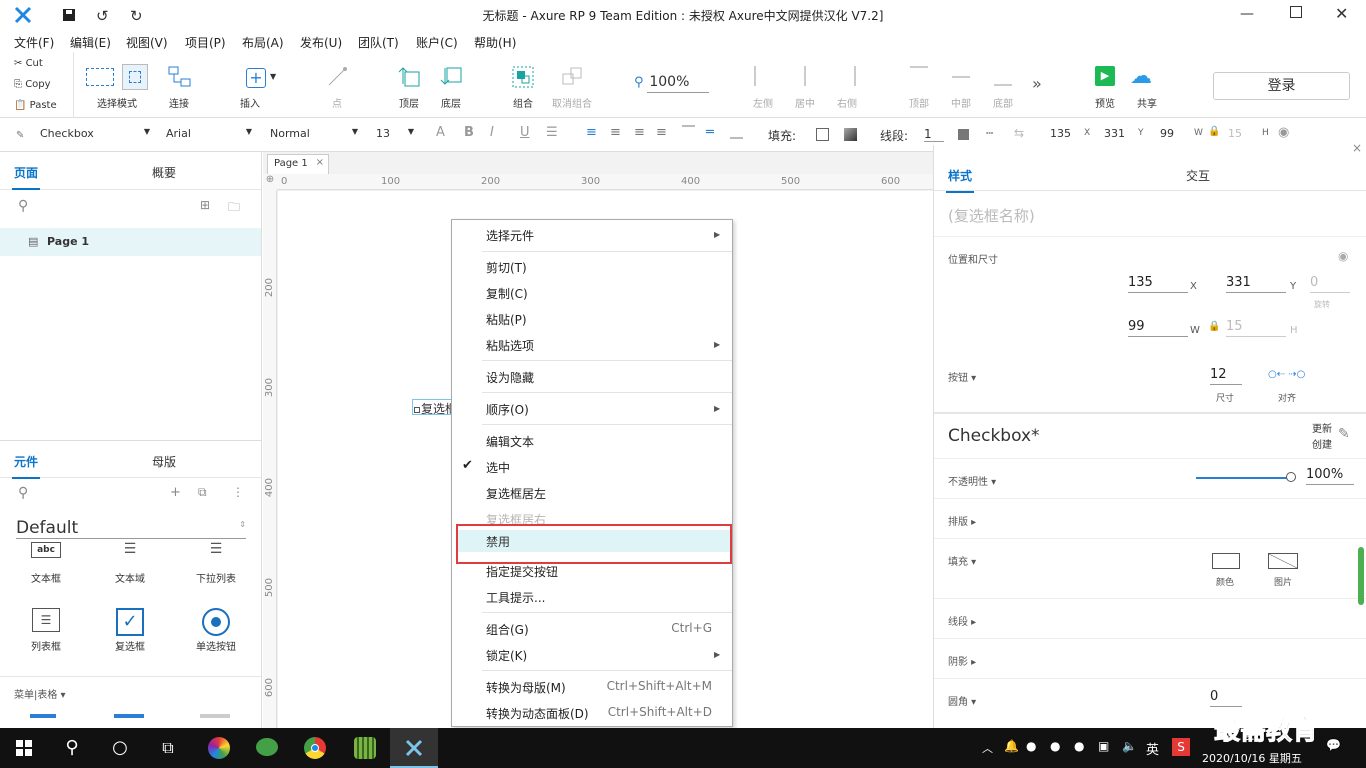 This screenshot has width=1366, height=768. Describe the element at coordinates (522, 571) in the screenshot. I see `menu-item-submit-button: 指定提交按钮` at that location.